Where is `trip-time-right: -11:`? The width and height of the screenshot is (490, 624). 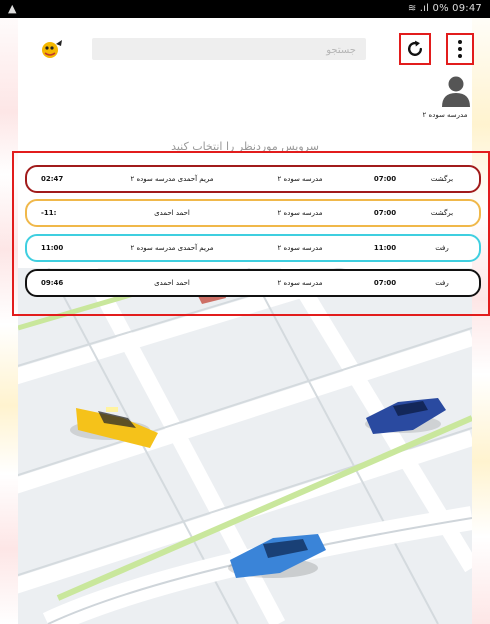
trip-time-right: -11: is located at coordinates (49, 213).